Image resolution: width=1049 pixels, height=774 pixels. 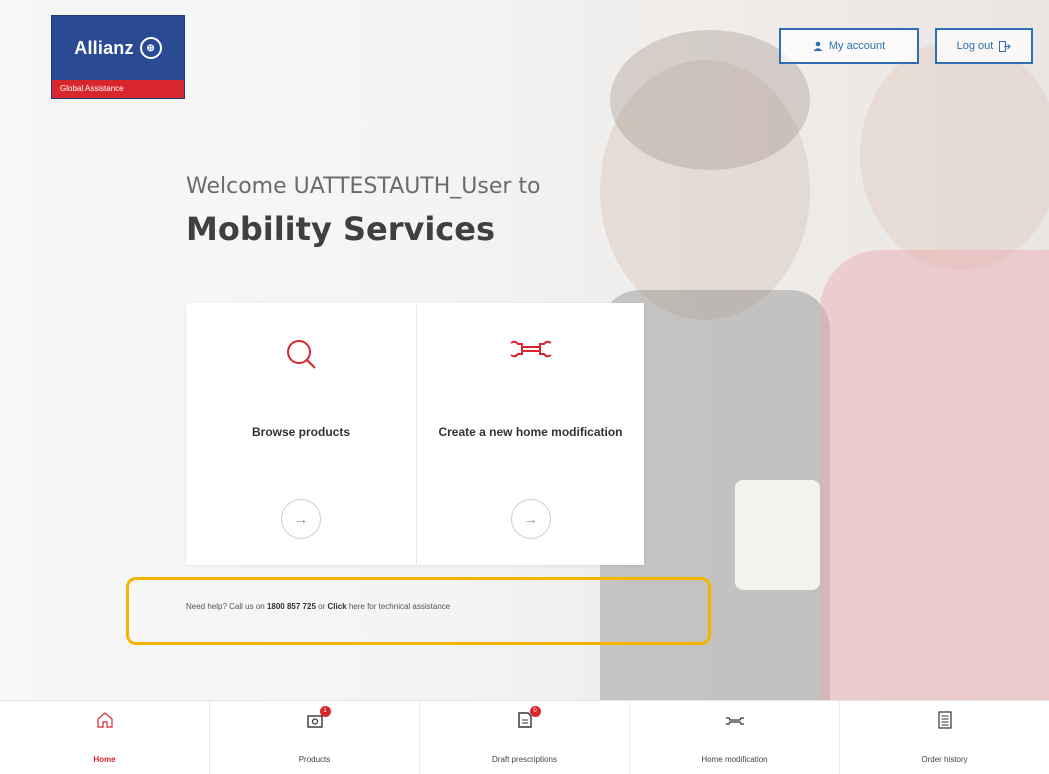 What do you see at coordinates (104, 759) in the screenshot?
I see `tab-label-home: Home` at bounding box center [104, 759].